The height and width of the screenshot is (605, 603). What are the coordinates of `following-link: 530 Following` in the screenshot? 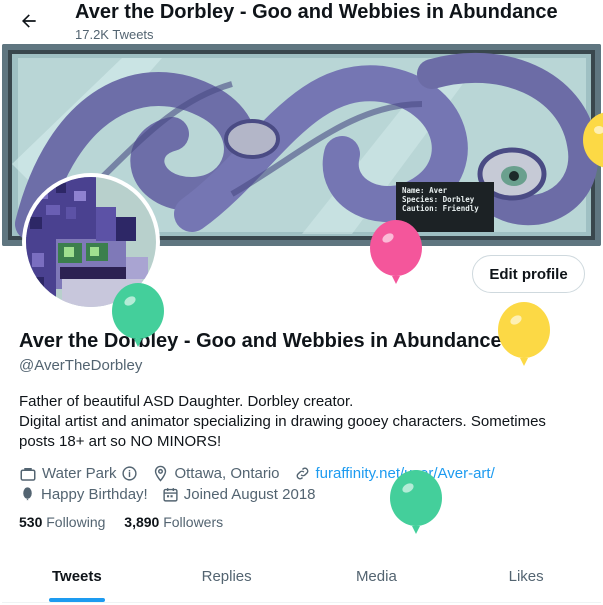 It's located at (62, 522).